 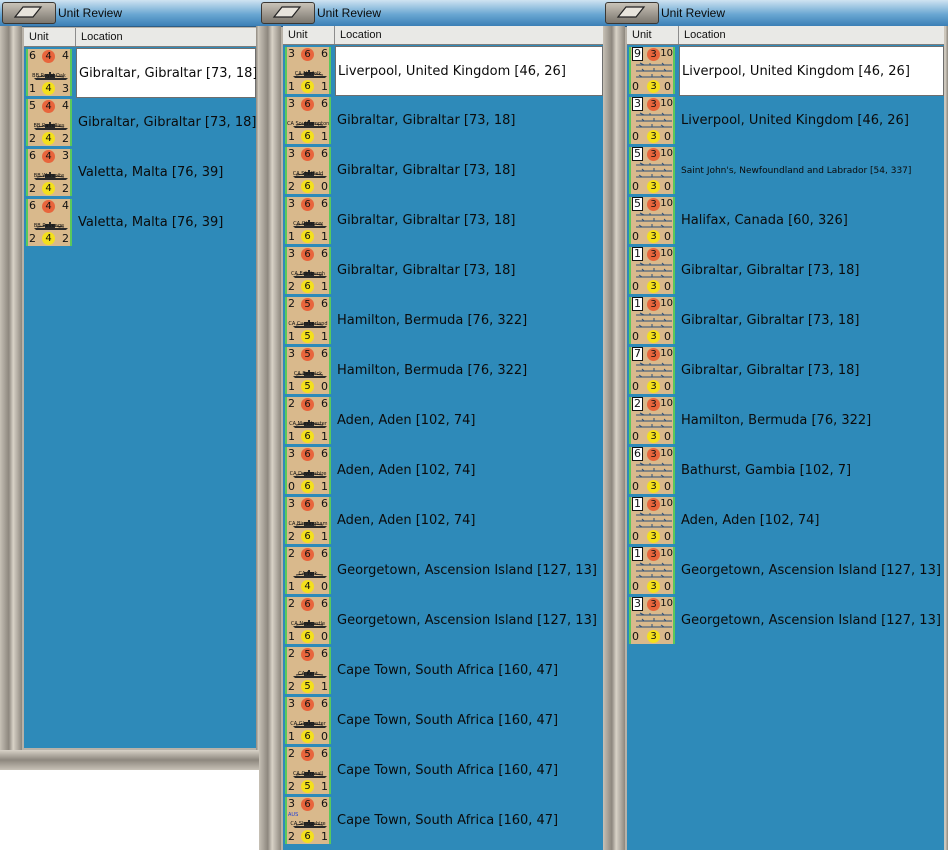 I want to click on unit-counter: 2 5 6 1 5 1 CA Cumberland, so click(x=308, y=320).